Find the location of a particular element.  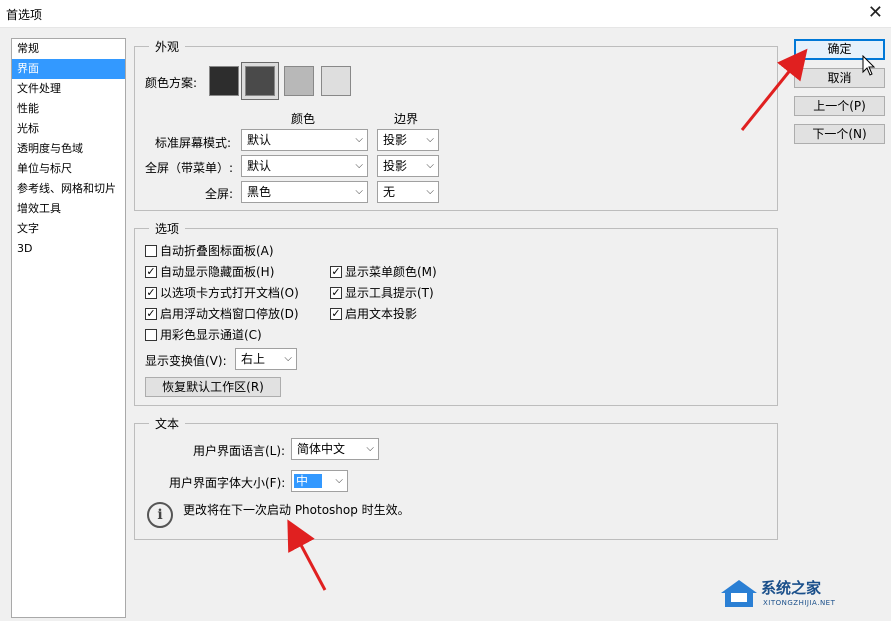

standard-screen-border-select: 投影 ⌵ is located at coordinates (408, 140).